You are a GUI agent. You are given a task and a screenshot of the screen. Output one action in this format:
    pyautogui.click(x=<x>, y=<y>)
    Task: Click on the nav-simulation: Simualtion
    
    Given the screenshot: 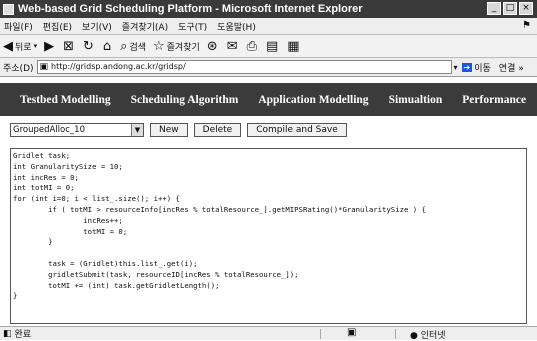 What is the action you would take?
    pyautogui.click(x=416, y=100)
    